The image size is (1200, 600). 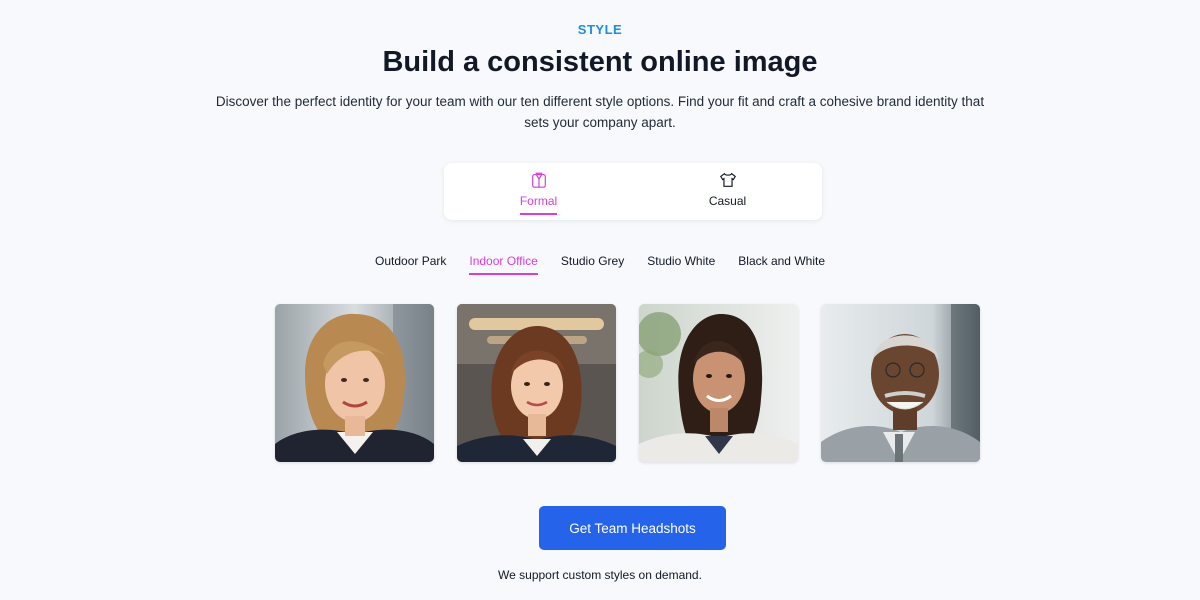 I want to click on tab-outdoor-park: Outdoor Park, so click(x=410, y=264).